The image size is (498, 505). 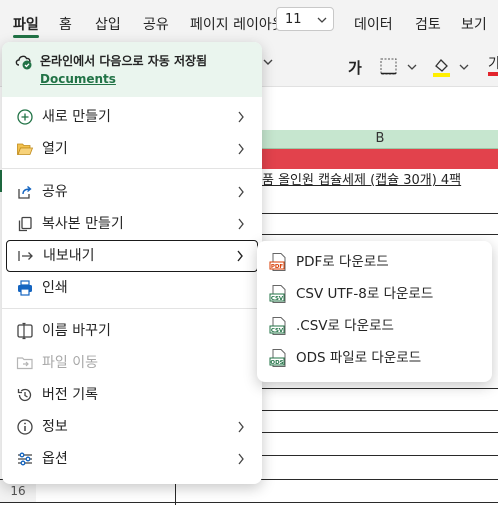 I want to click on menu-item-label: 내보내기, so click(x=69, y=256).